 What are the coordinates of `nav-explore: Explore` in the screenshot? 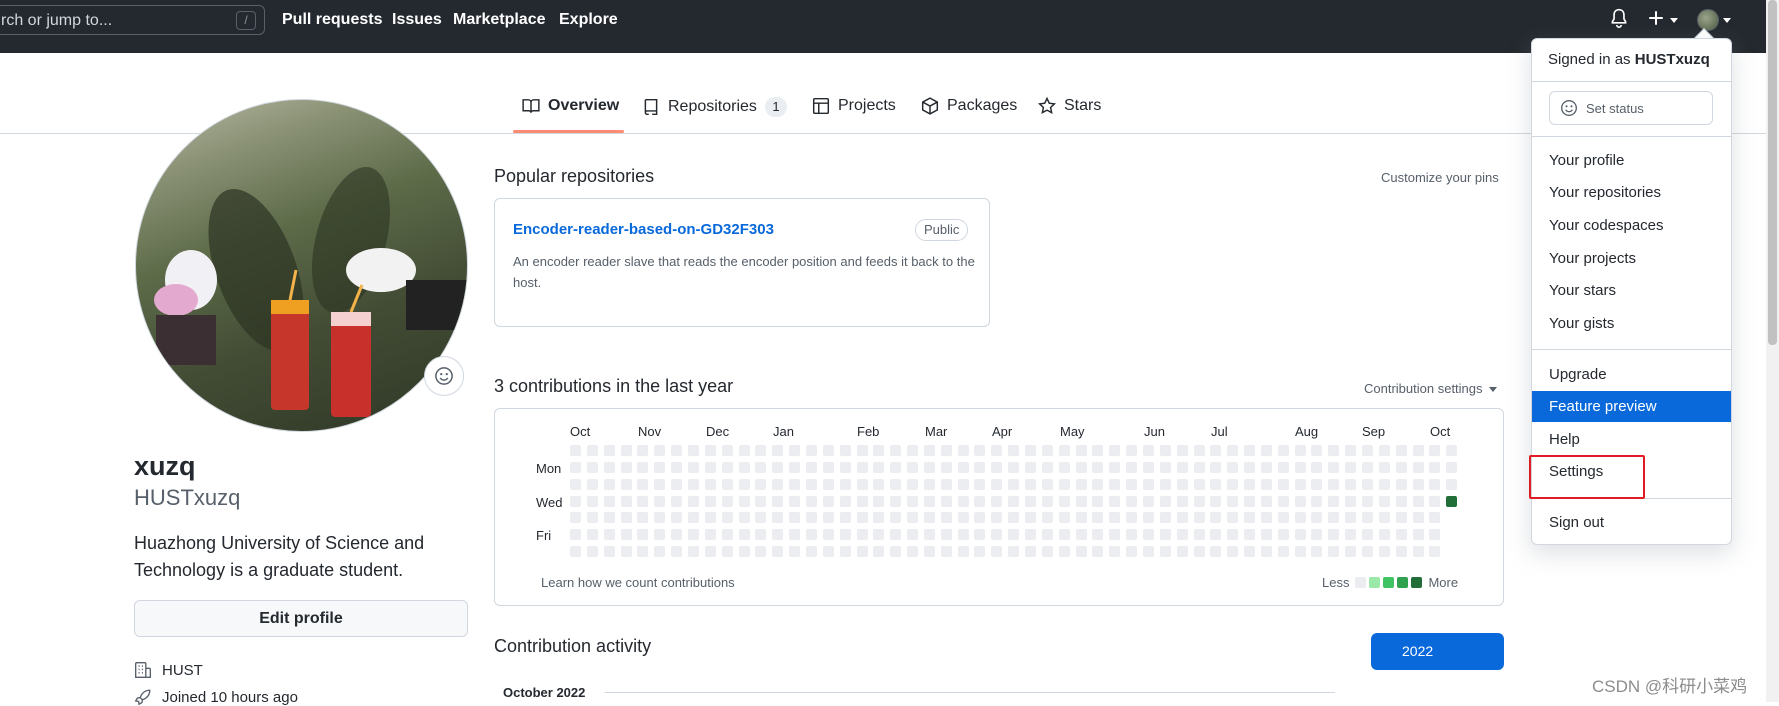 It's located at (588, 20).